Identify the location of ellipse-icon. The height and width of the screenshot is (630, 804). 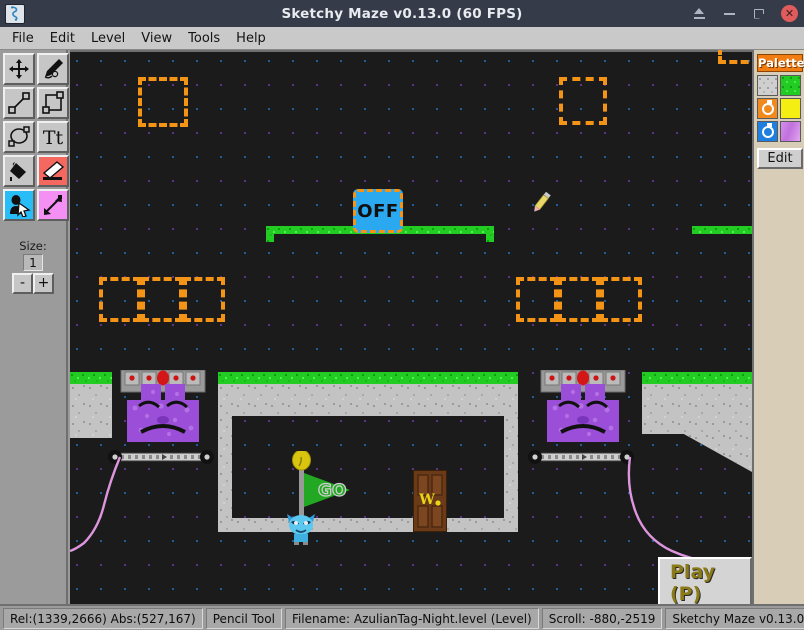
(19, 136).